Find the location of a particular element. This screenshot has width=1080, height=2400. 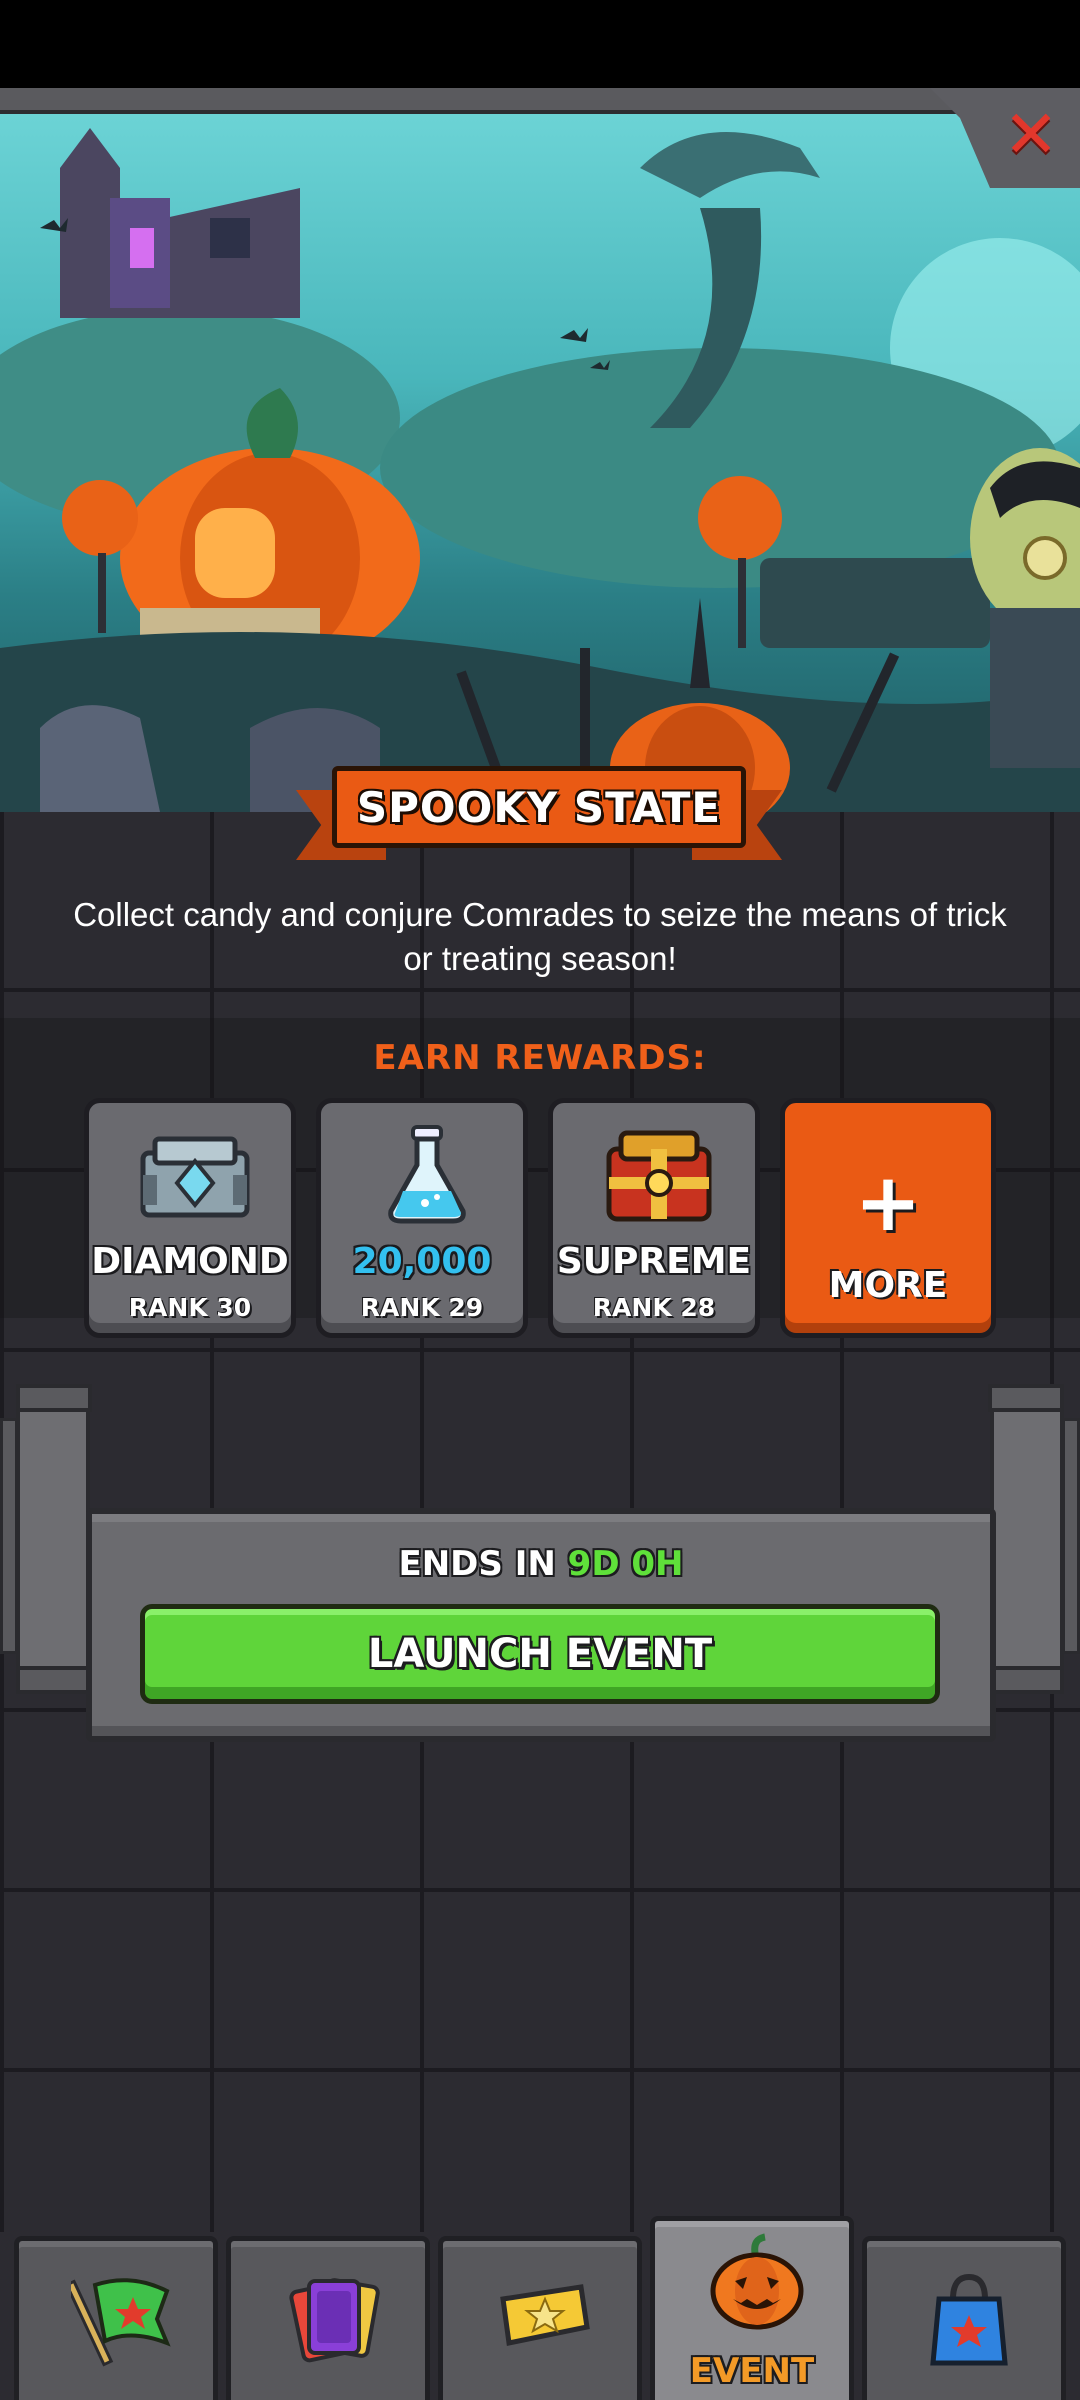

event-title: SPOOKY STATE is located at coordinates (539, 807).